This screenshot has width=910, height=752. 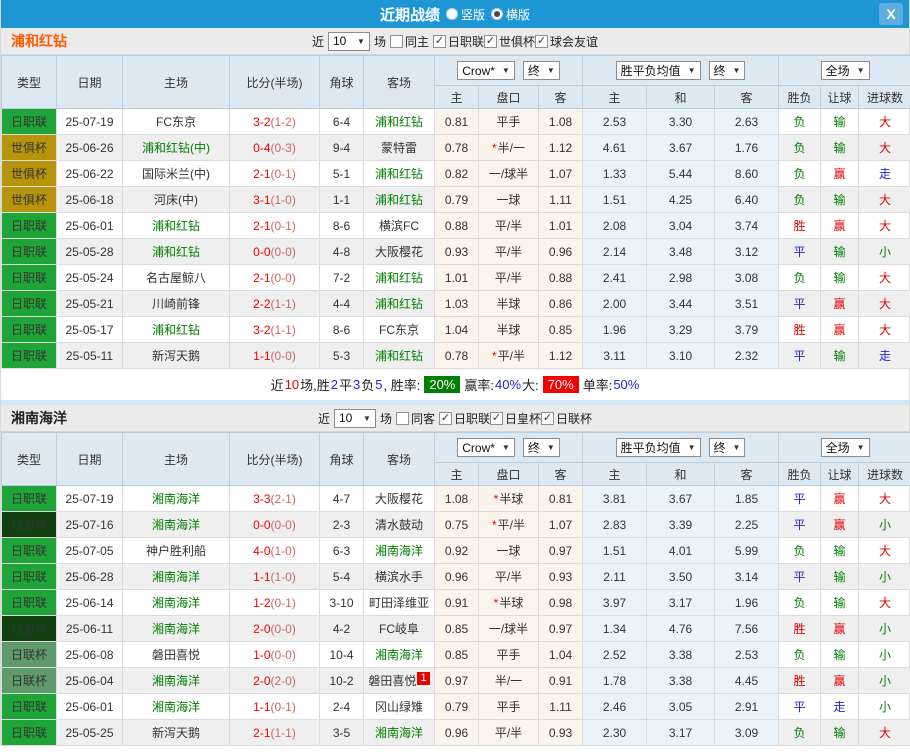 What do you see at coordinates (465, 14) in the screenshot?
I see `layout-radio-vertical: 竖版` at bounding box center [465, 14].